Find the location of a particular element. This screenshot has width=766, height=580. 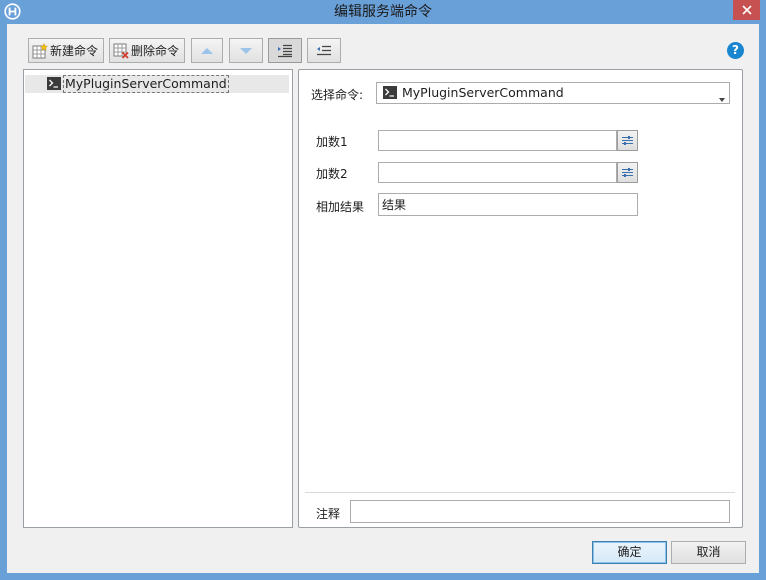

comment-label: 注释 is located at coordinates (328, 514).